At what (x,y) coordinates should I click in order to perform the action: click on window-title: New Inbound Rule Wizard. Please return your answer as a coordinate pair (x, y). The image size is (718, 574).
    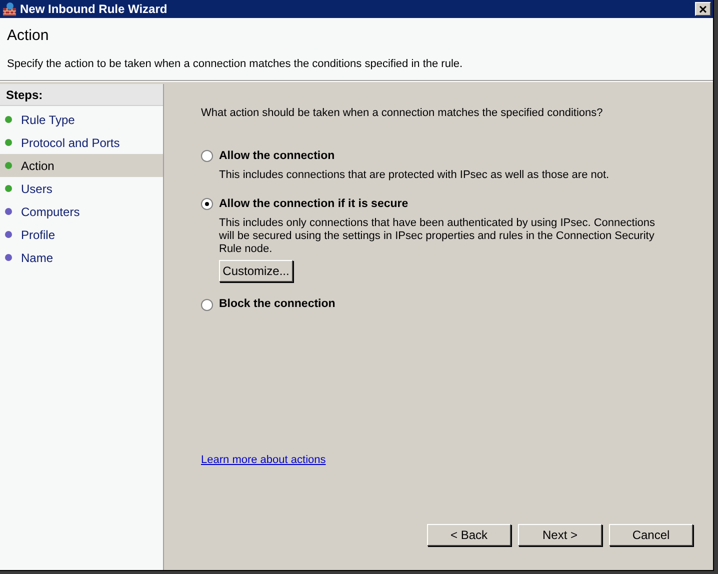
    Looking at the image, I should click on (94, 9).